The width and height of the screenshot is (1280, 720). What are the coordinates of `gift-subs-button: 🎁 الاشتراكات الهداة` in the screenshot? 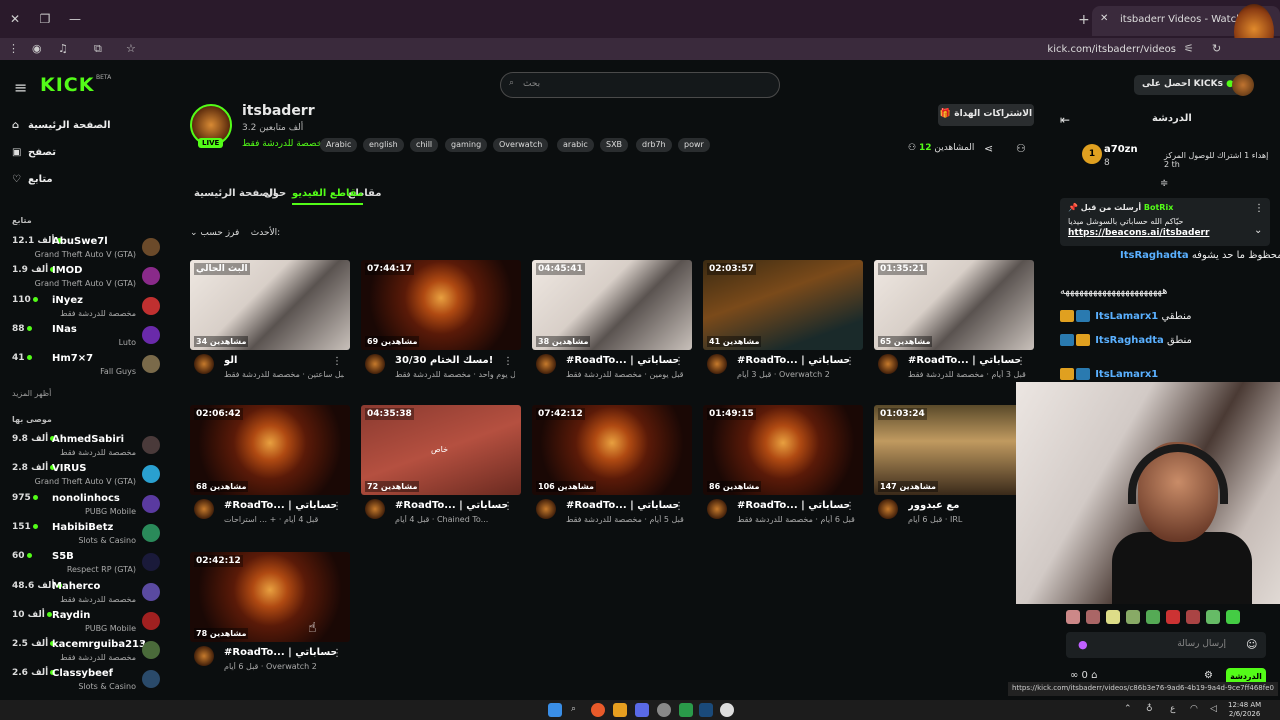 It's located at (986, 115).